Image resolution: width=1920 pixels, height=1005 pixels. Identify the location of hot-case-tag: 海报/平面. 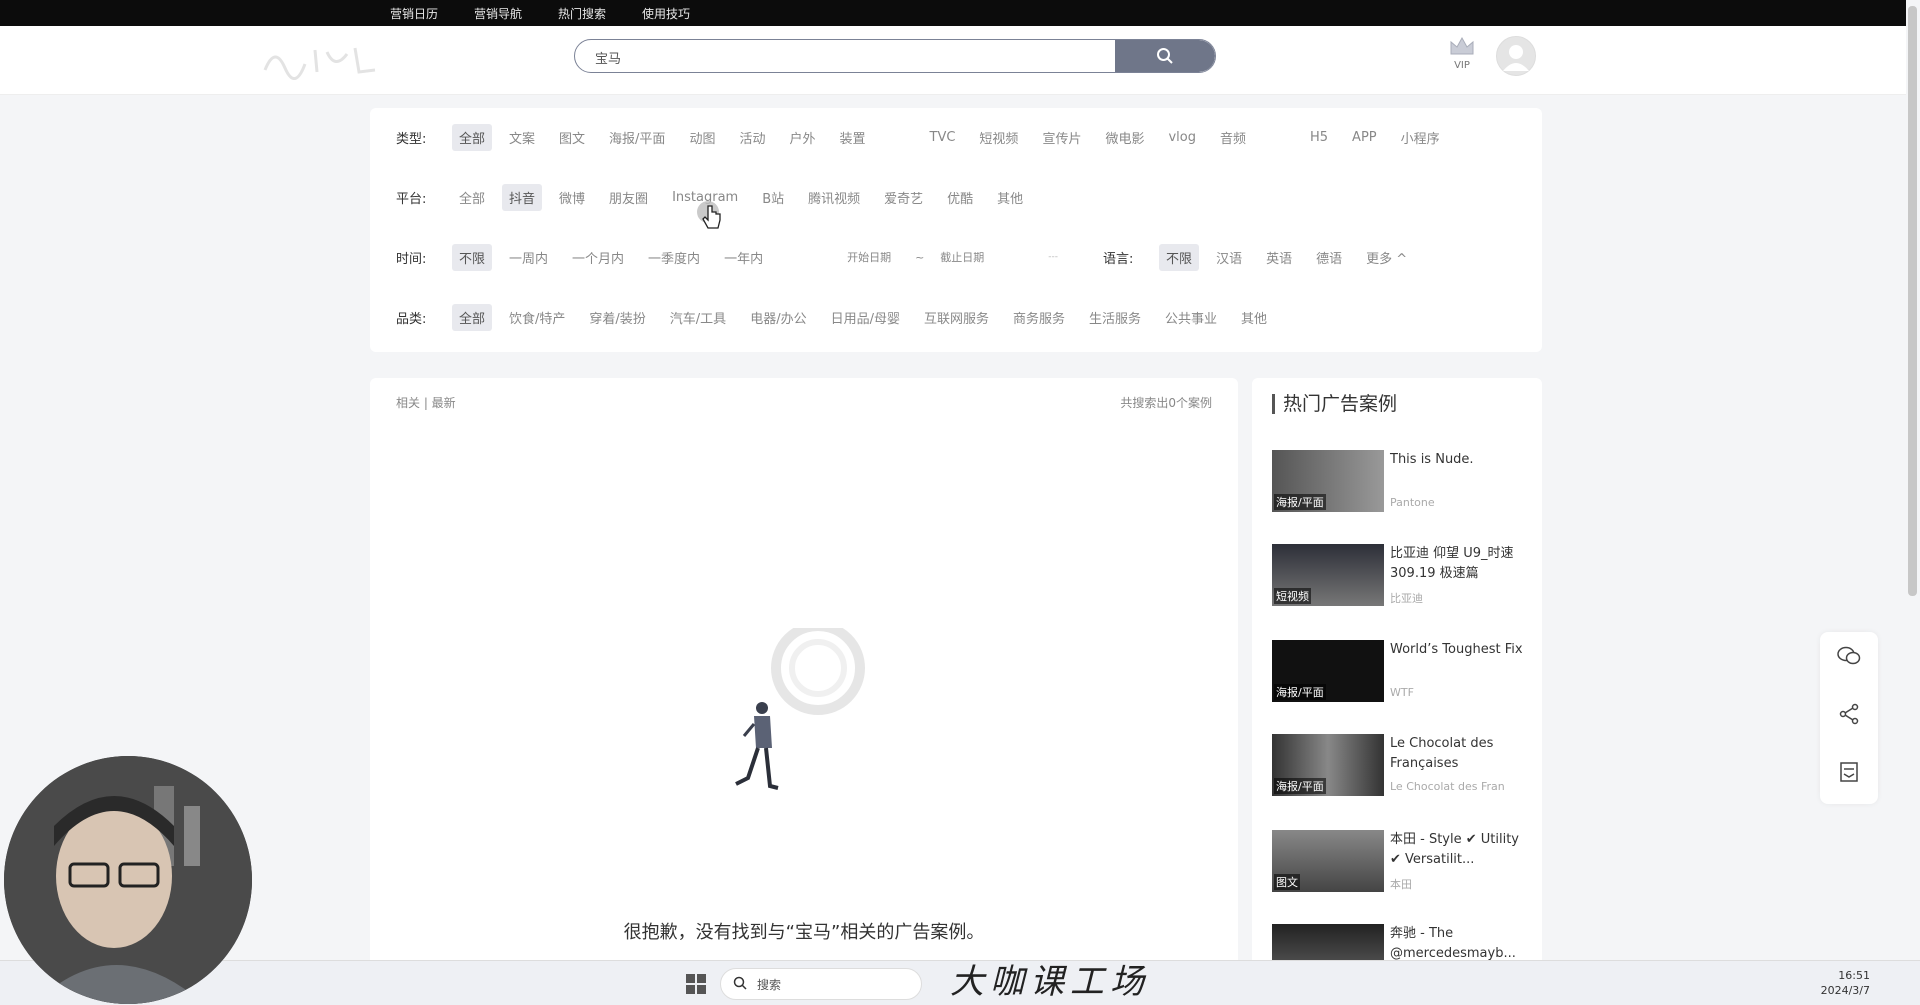
(1300, 786).